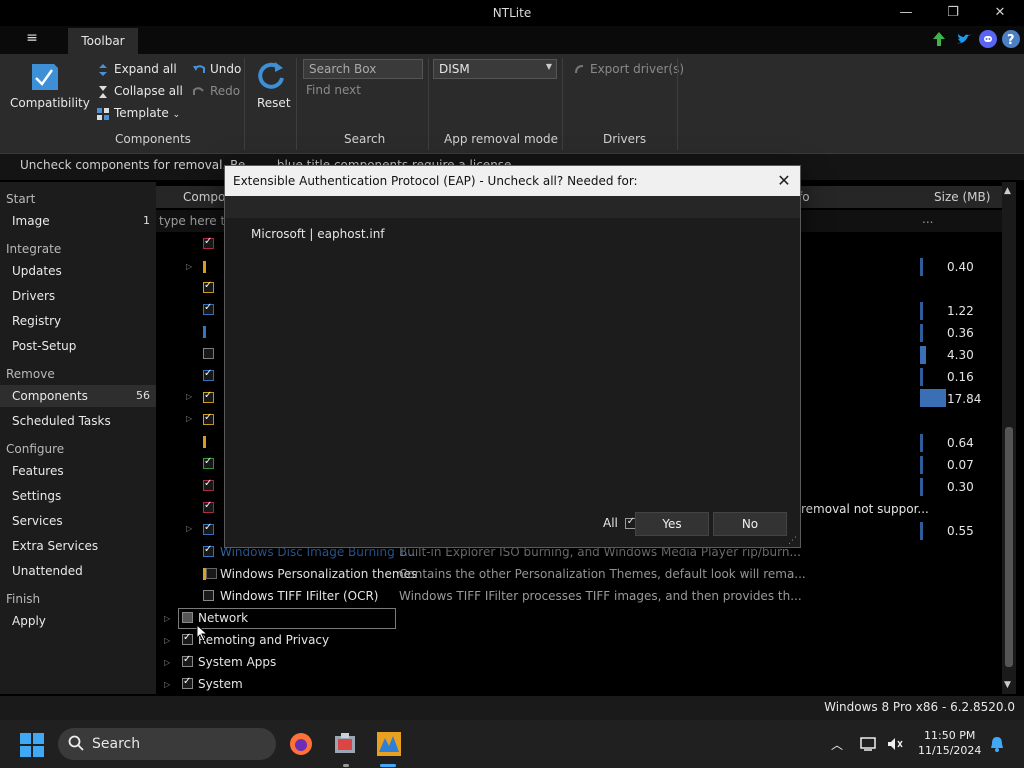  What do you see at coordinates (136, 69) in the screenshot?
I see `expand-all-button: Expand all` at bounding box center [136, 69].